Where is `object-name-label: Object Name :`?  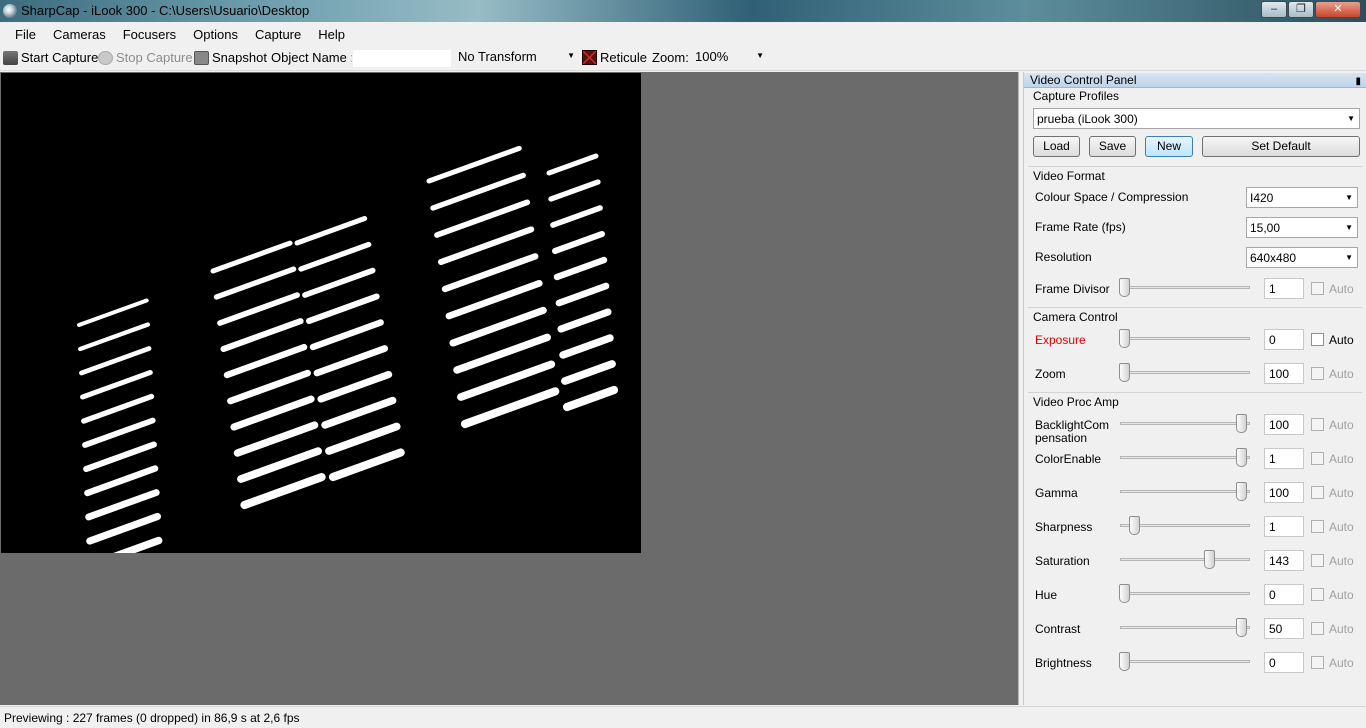
object-name-label: Object Name : is located at coordinates (313, 57).